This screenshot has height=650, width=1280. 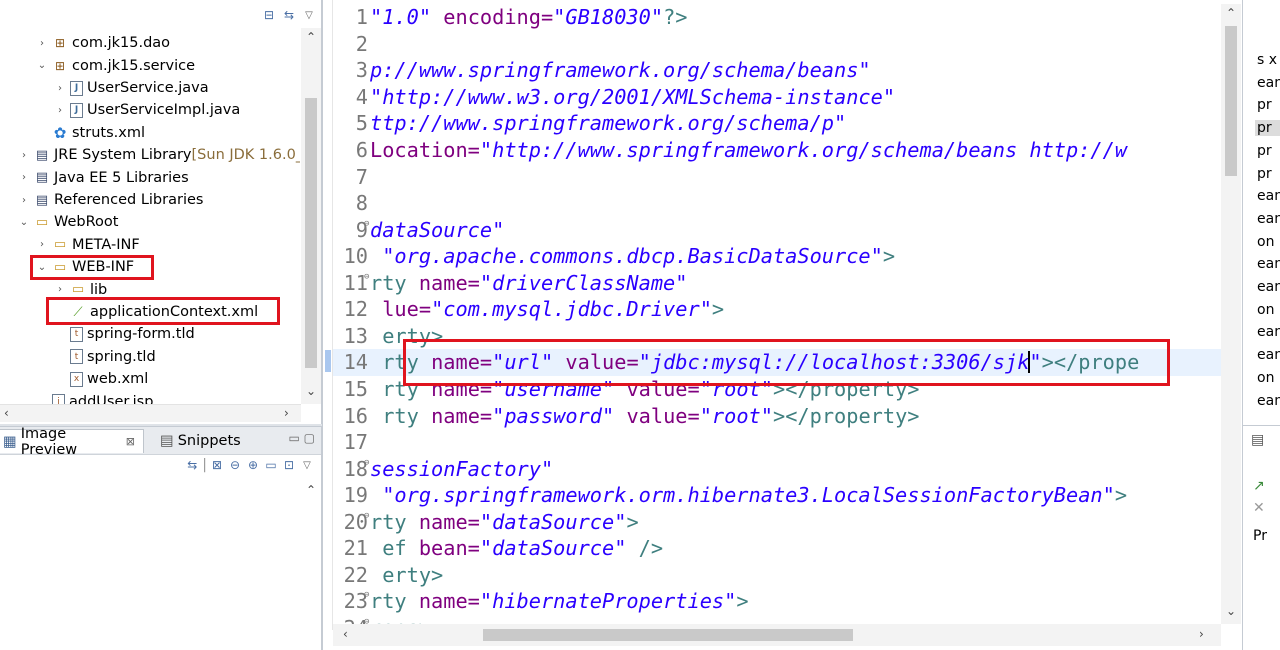 I want to click on tree-item: › ▭ lib, so click(x=53, y=289).